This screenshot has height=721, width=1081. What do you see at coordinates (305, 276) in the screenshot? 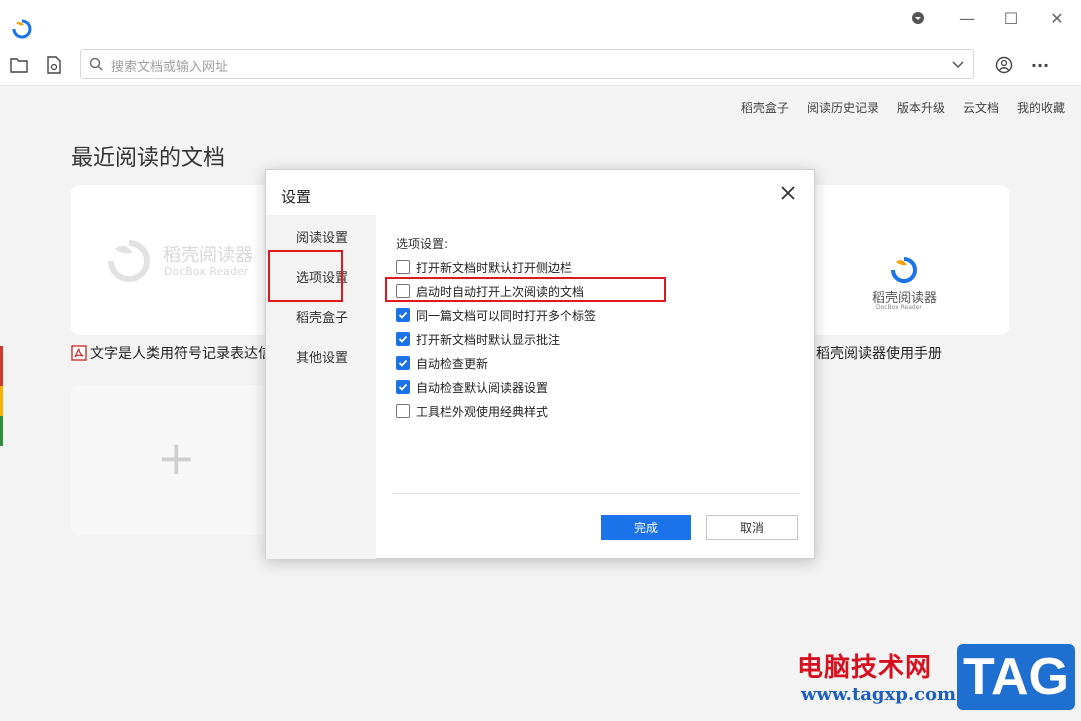
I see `highlight-box-sidebar` at bounding box center [305, 276].